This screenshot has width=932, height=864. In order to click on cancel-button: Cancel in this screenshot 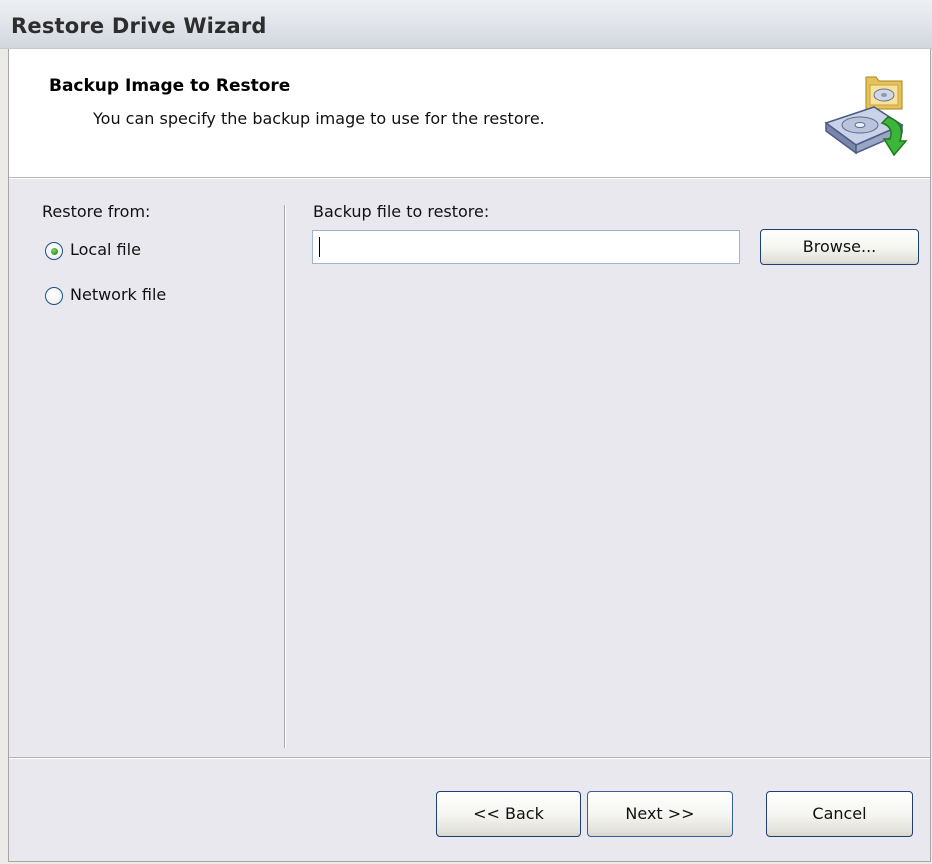, I will do `click(839, 814)`.